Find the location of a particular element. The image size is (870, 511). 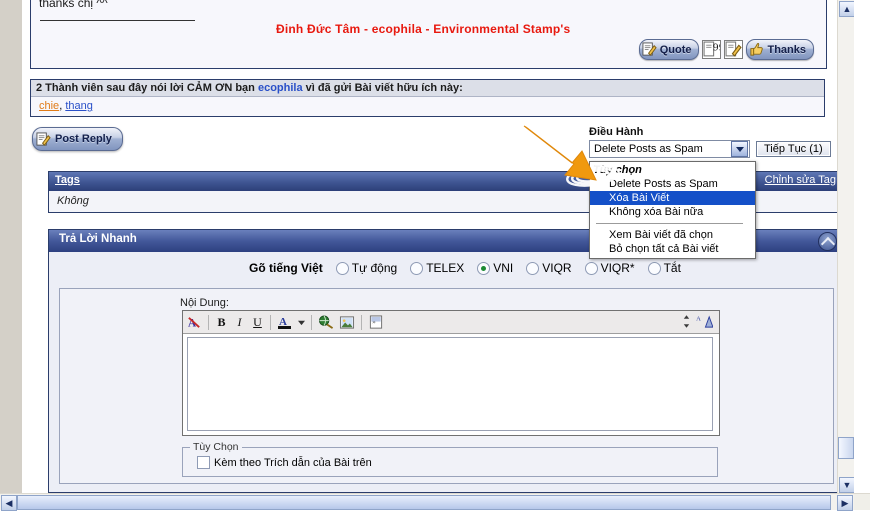

radio-tu-dong: Tự động is located at coordinates (366, 268).